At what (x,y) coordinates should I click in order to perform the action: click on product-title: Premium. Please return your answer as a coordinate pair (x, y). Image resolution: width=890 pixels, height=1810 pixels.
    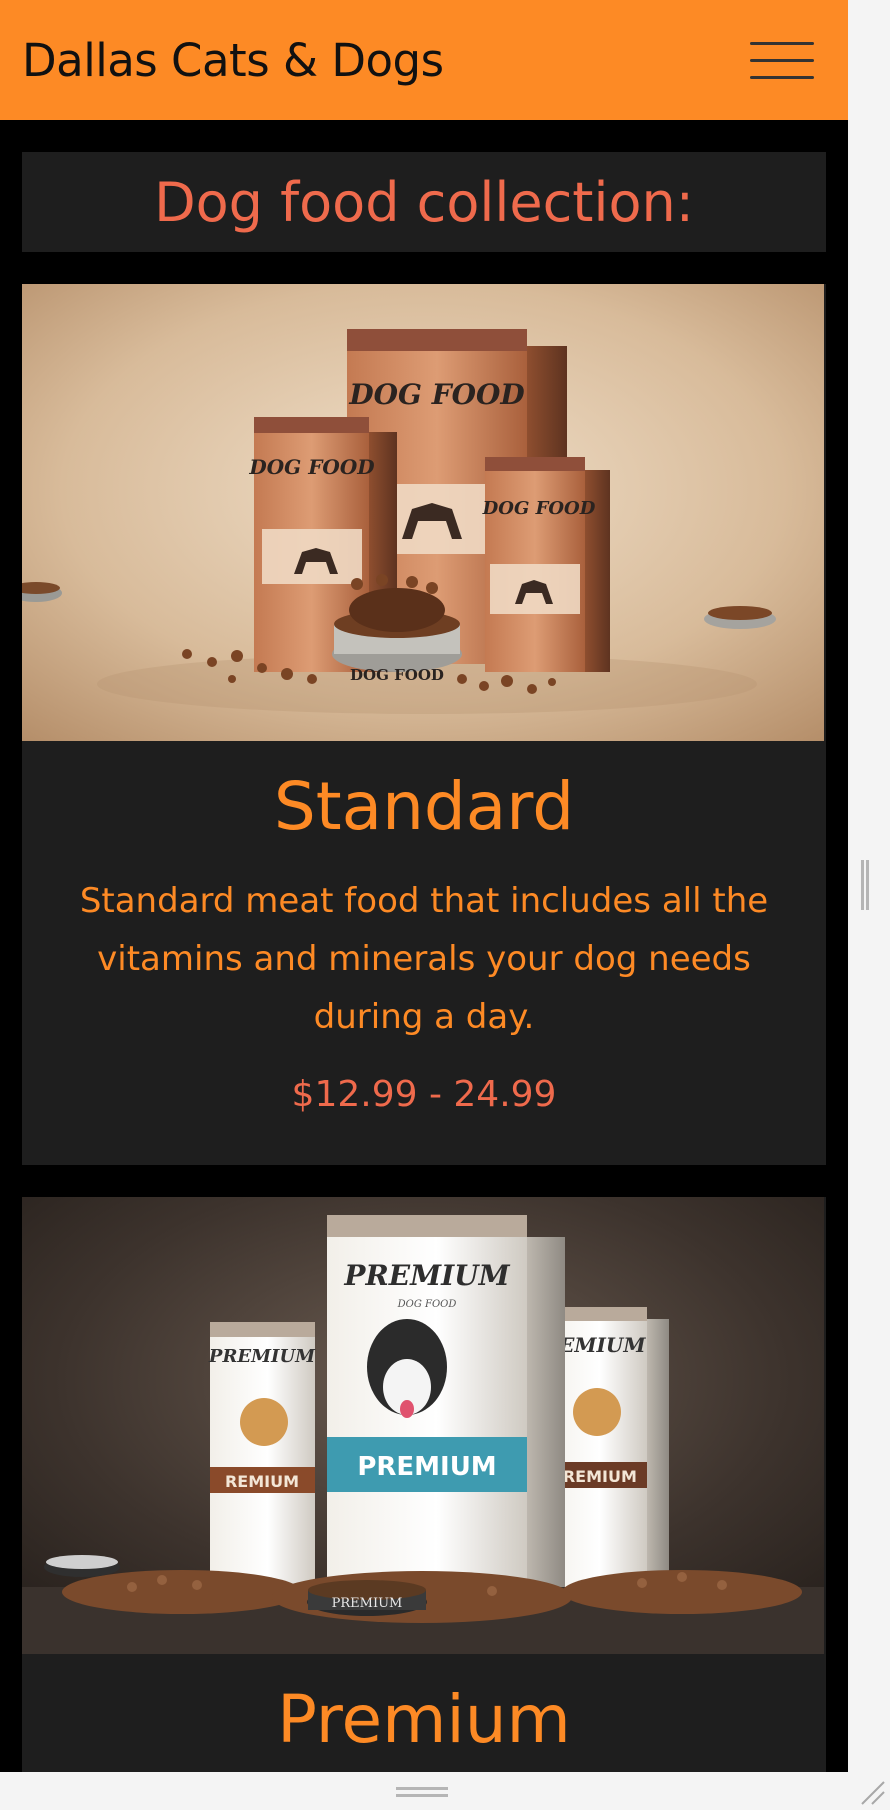
    Looking at the image, I should click on (424, 1719).